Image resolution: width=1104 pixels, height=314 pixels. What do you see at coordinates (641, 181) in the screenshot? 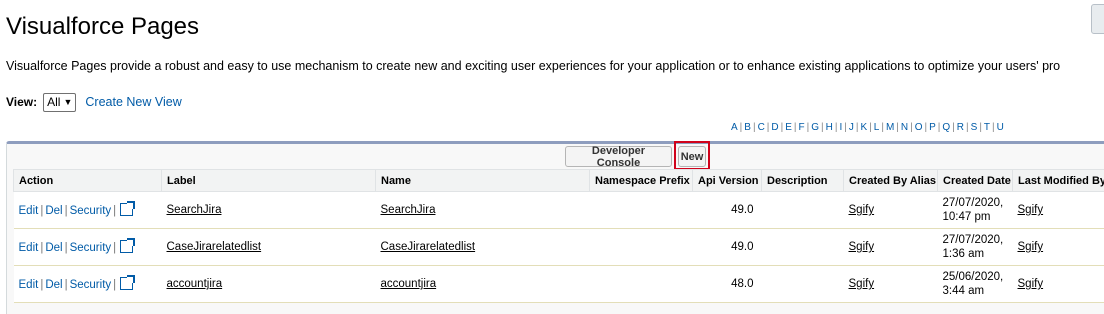
I see `column-header: Namespace Prefix` at bounding box center [641, 181].